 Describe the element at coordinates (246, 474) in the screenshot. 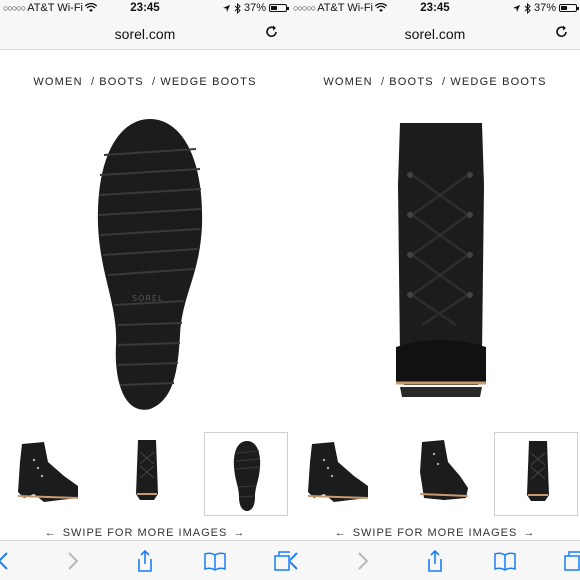

I see `thumbnail-sole-view` at that location.